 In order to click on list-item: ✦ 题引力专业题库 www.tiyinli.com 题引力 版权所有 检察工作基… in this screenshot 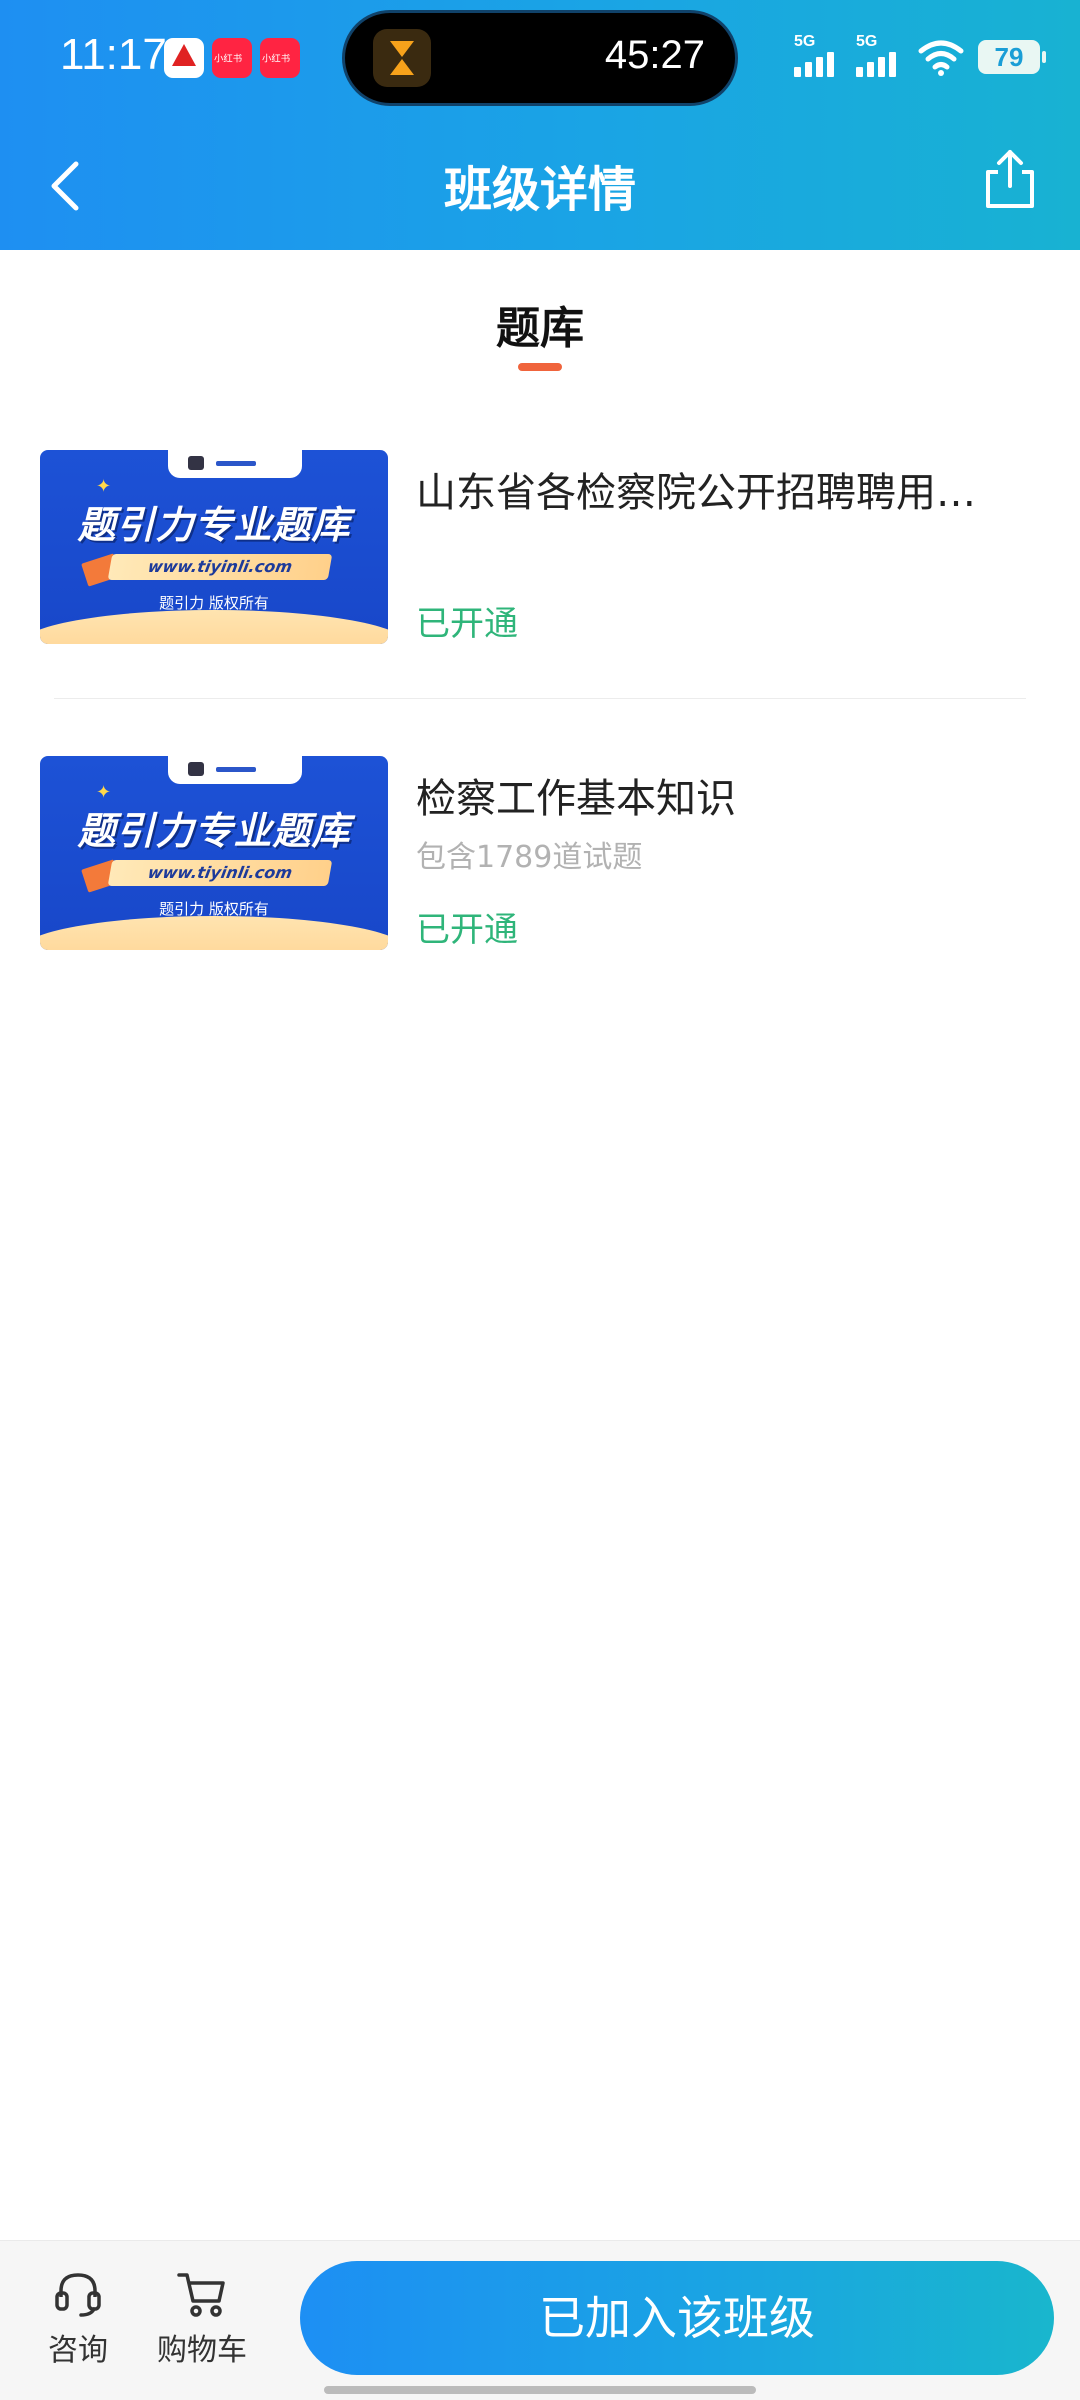, I will do `click(540, 854)`.